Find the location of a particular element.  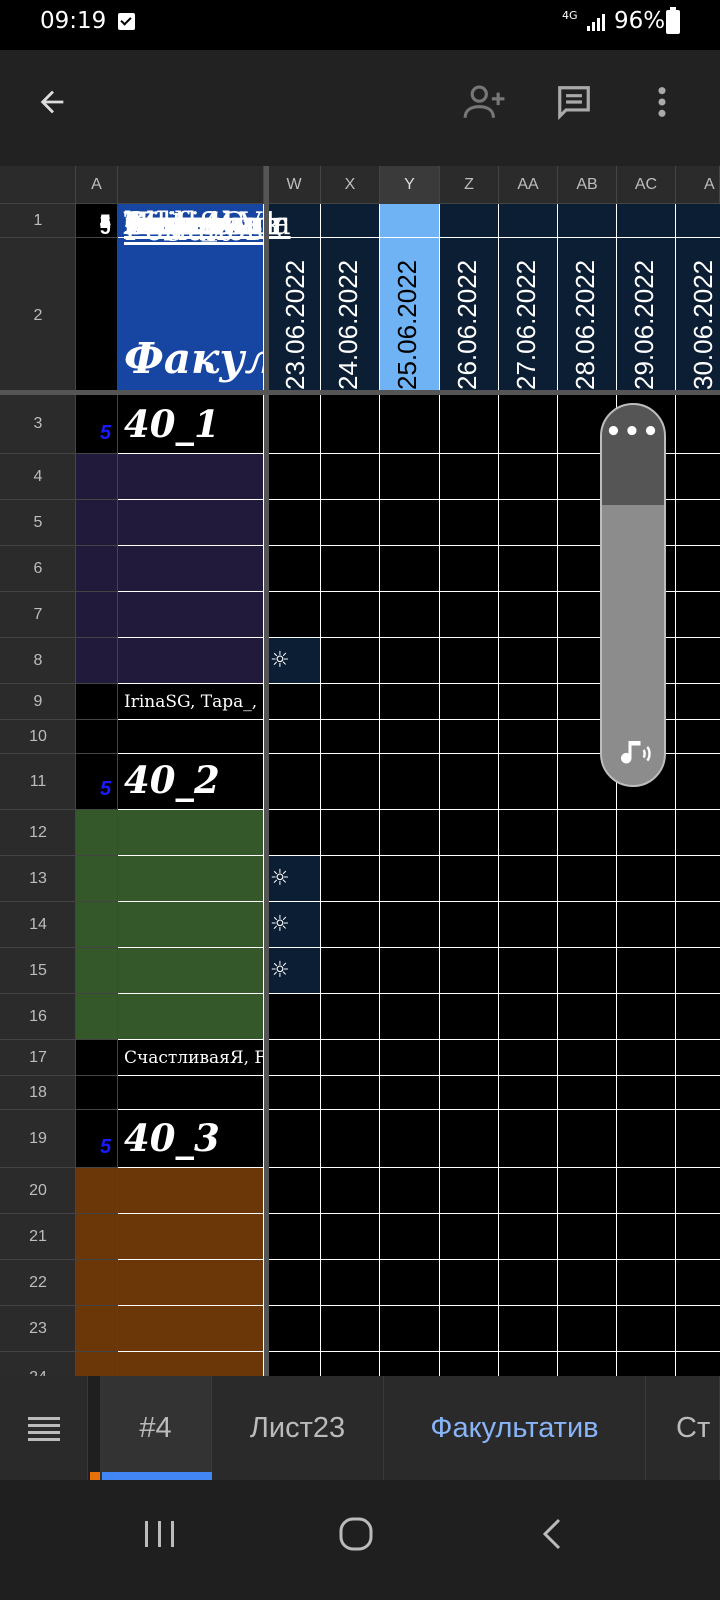

column-header: AA is located at coordinates (528, 185).